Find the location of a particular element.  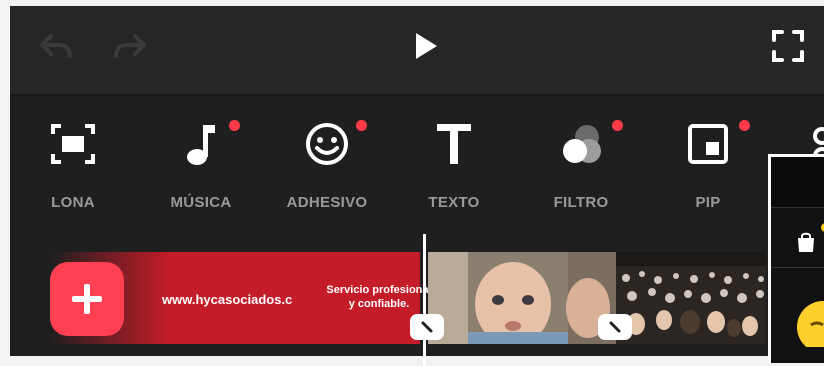

tool-label: MÚSICA is located at coordinates (201, 202).